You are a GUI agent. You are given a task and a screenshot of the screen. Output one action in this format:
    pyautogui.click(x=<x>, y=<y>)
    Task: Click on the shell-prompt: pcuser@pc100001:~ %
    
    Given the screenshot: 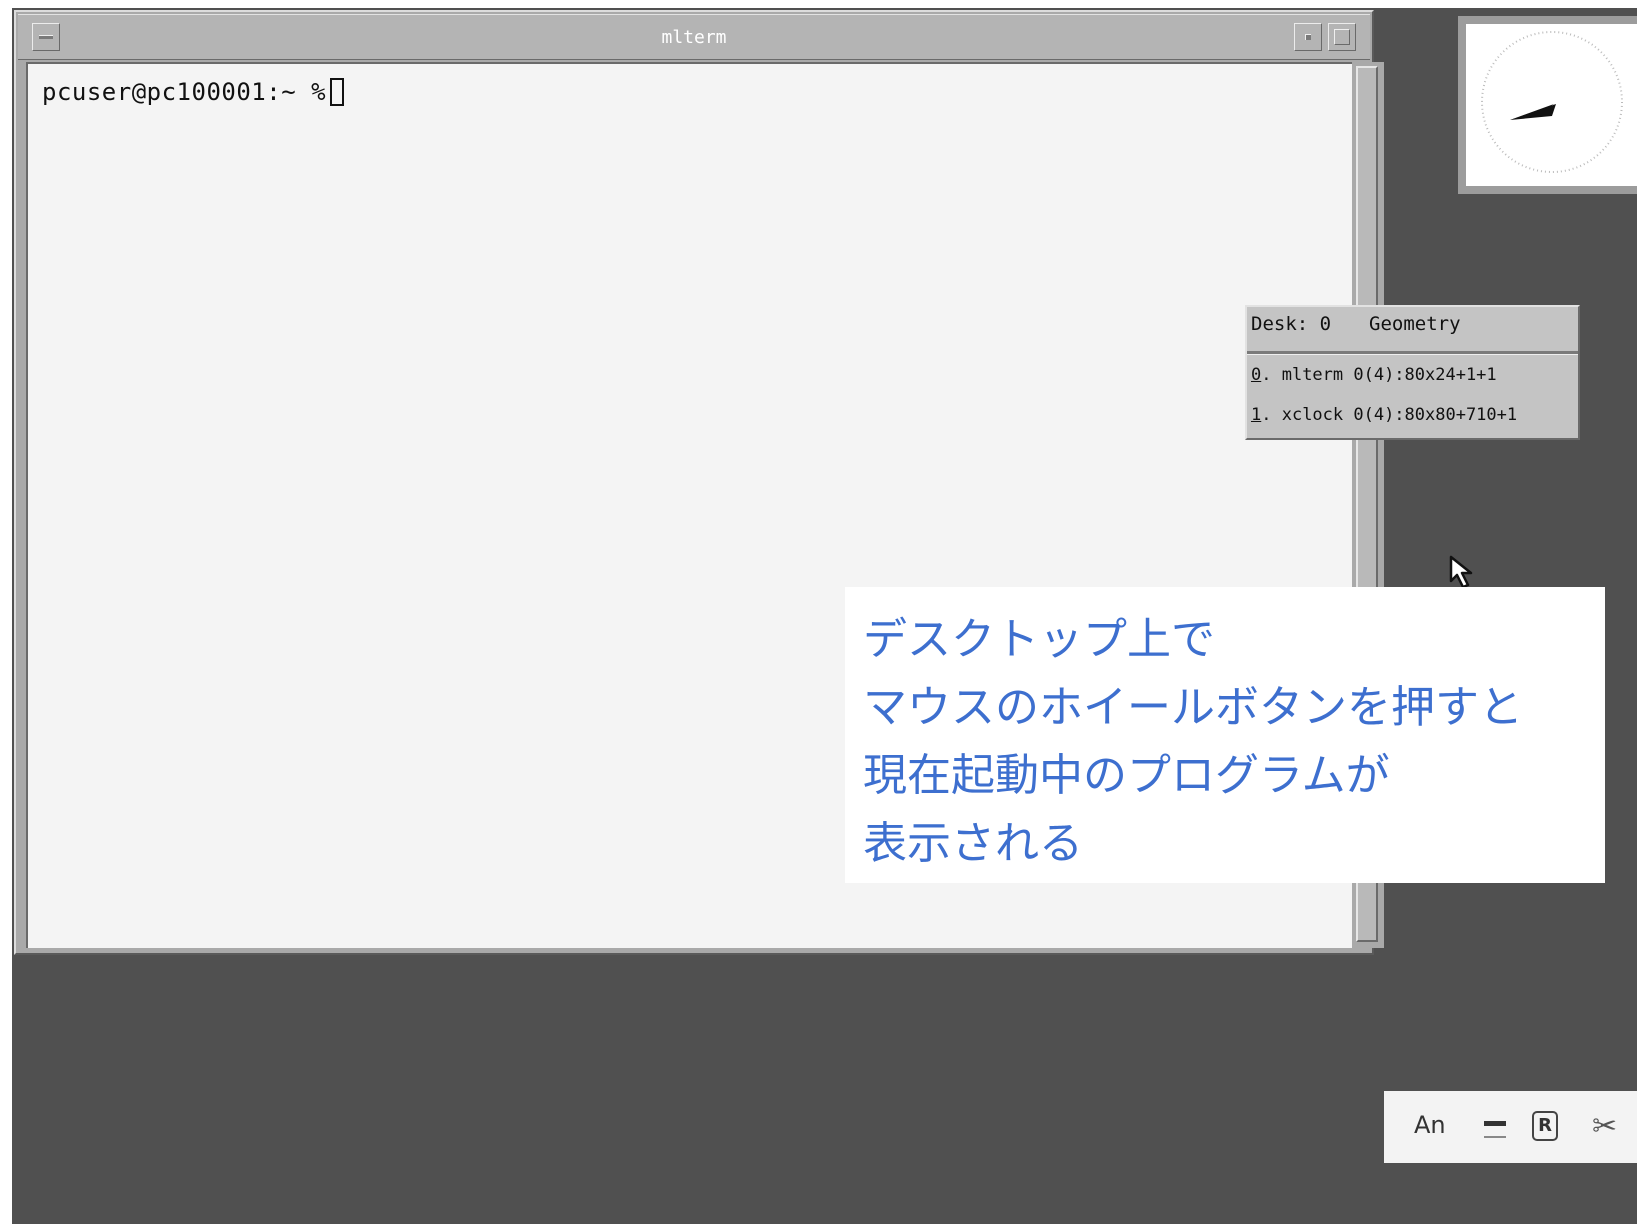 What is the action you would take?
    pyautogui.click(x=193, y=92)
    